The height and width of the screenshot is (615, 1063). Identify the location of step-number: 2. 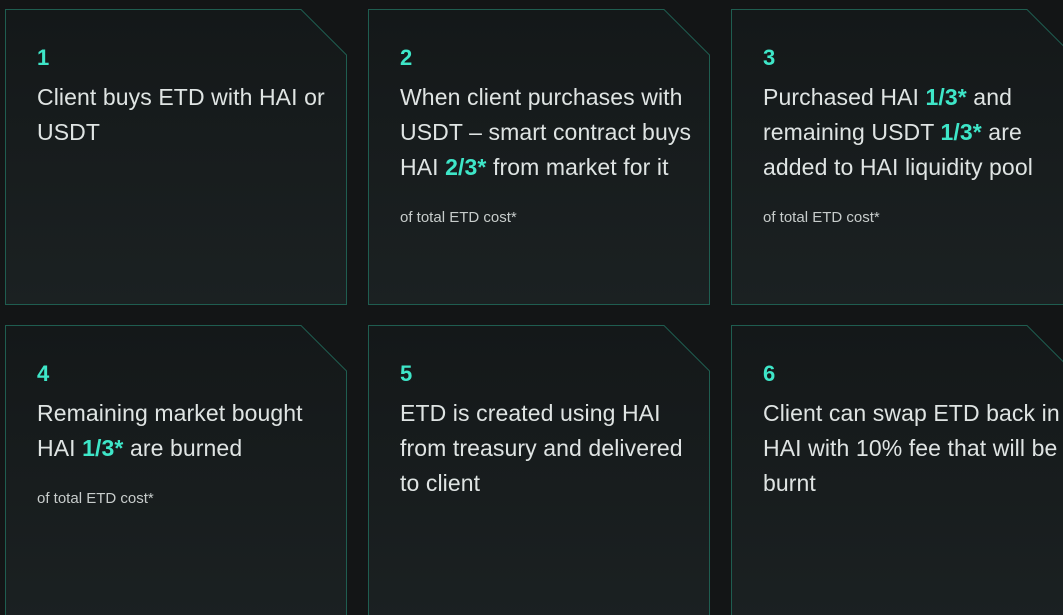
(406, 57).